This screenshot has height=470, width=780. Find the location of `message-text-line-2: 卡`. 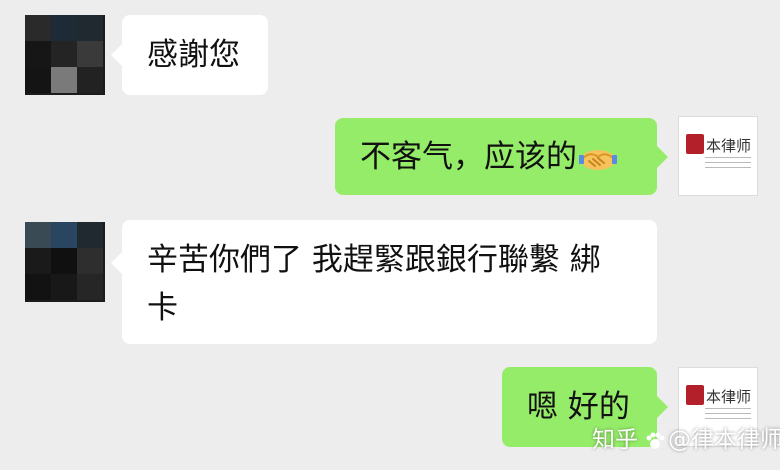

message-text-line-2: 卡 is located at coordinates (162, 308).